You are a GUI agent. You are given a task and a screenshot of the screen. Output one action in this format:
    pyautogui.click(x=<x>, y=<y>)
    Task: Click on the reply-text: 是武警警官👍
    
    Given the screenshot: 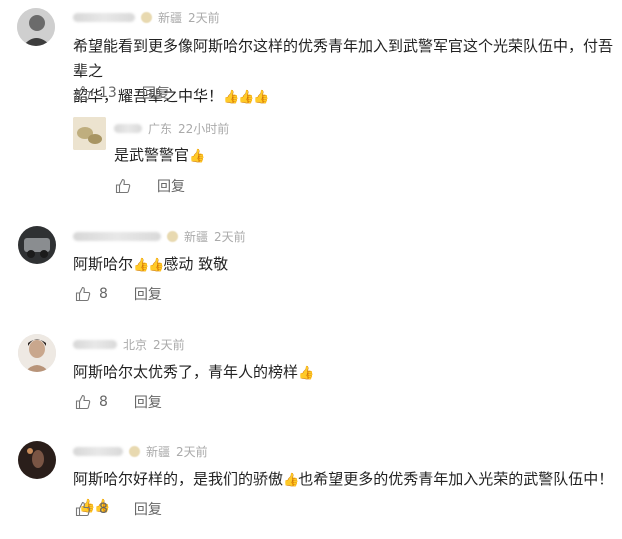 What is the action you would take?
    pyautogui.click(x=159, y=156)
    